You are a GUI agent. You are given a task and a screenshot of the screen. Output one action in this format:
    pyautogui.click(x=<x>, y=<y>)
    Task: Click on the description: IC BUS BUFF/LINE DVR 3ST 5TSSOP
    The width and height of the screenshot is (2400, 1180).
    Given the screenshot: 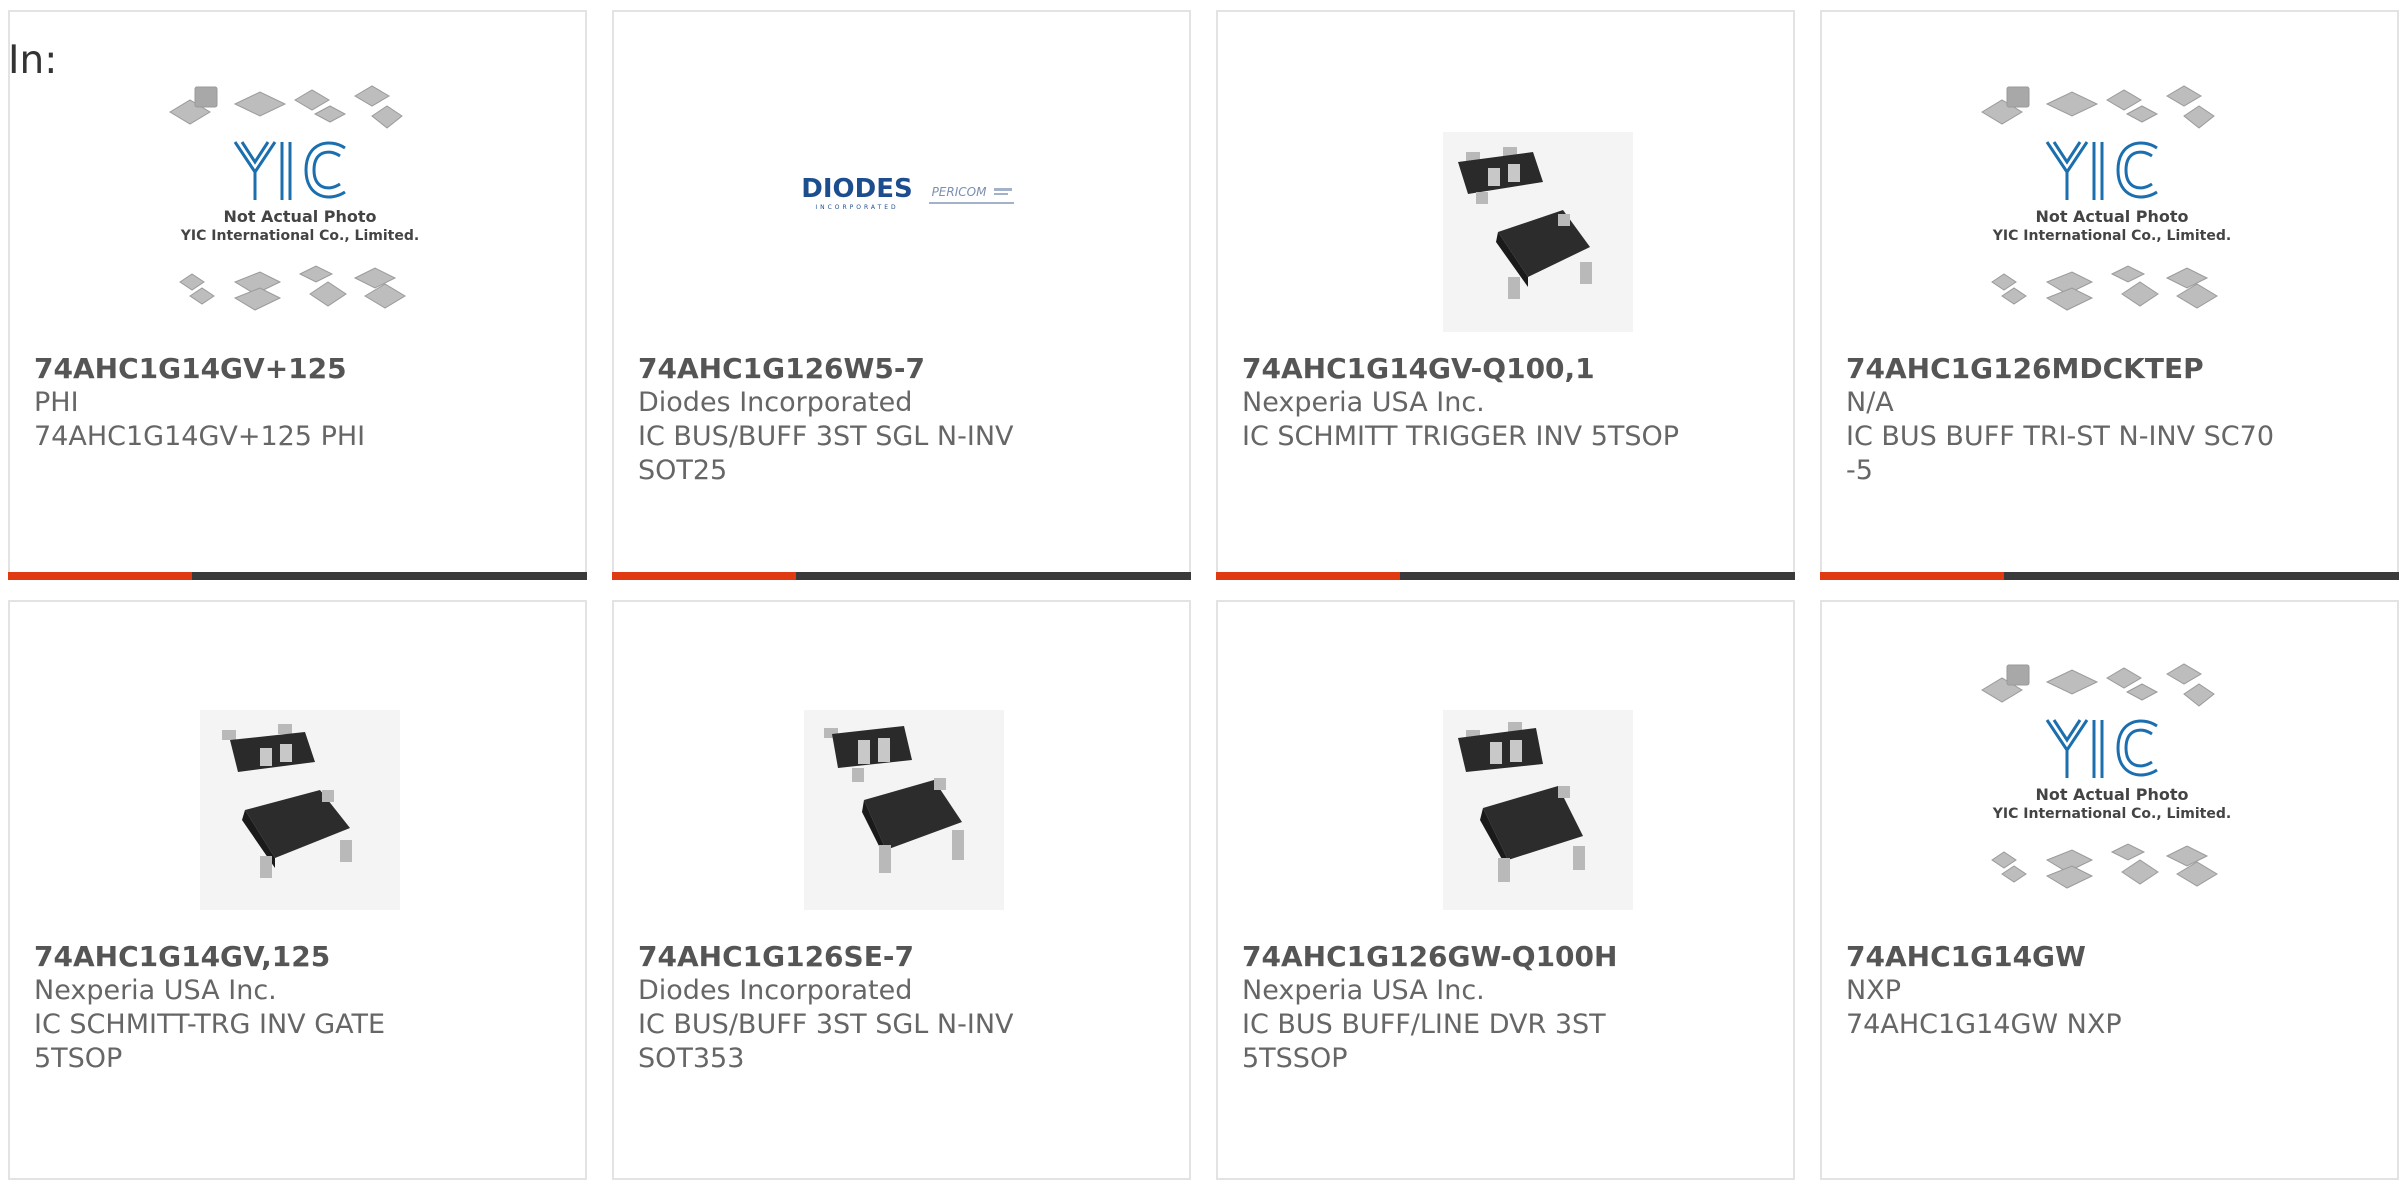 What is the action you would take?
    pyautogui.click(x=1424, y=1041)
    